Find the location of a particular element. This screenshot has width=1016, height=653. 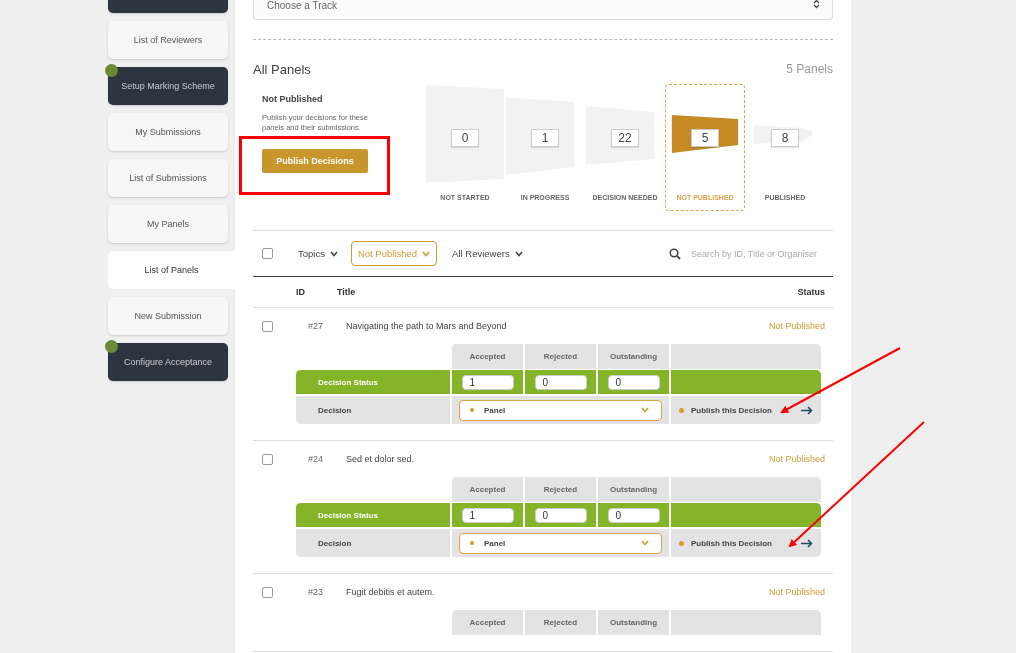

stage-count: 0 is located at coordinates (465, 138).